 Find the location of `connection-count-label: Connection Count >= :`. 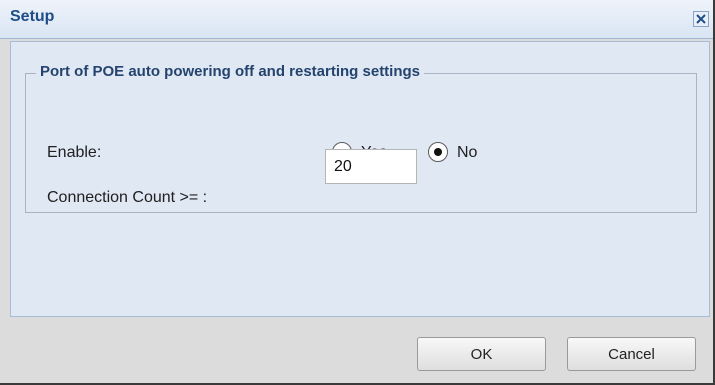

connection-count-label: Connection Count >= : is located at coordinates (127, 197).